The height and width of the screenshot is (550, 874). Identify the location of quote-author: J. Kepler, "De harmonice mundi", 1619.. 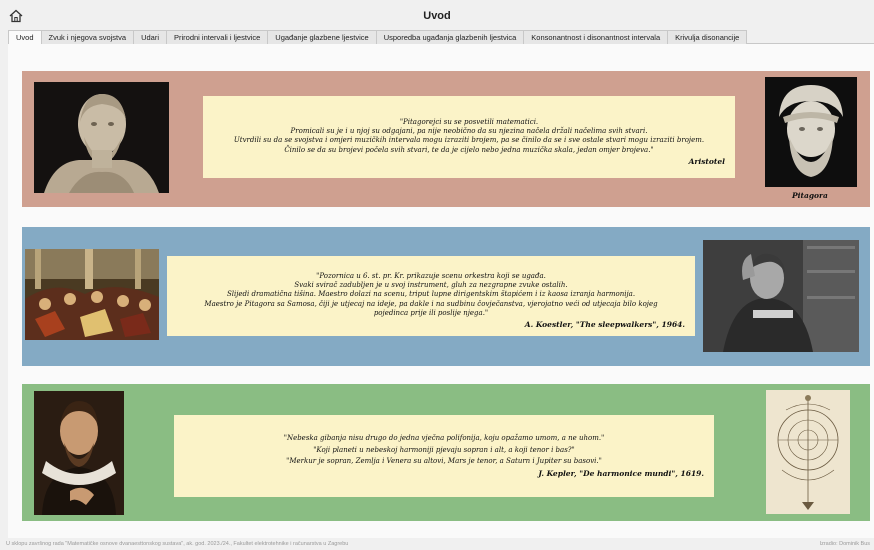
(621, 473).